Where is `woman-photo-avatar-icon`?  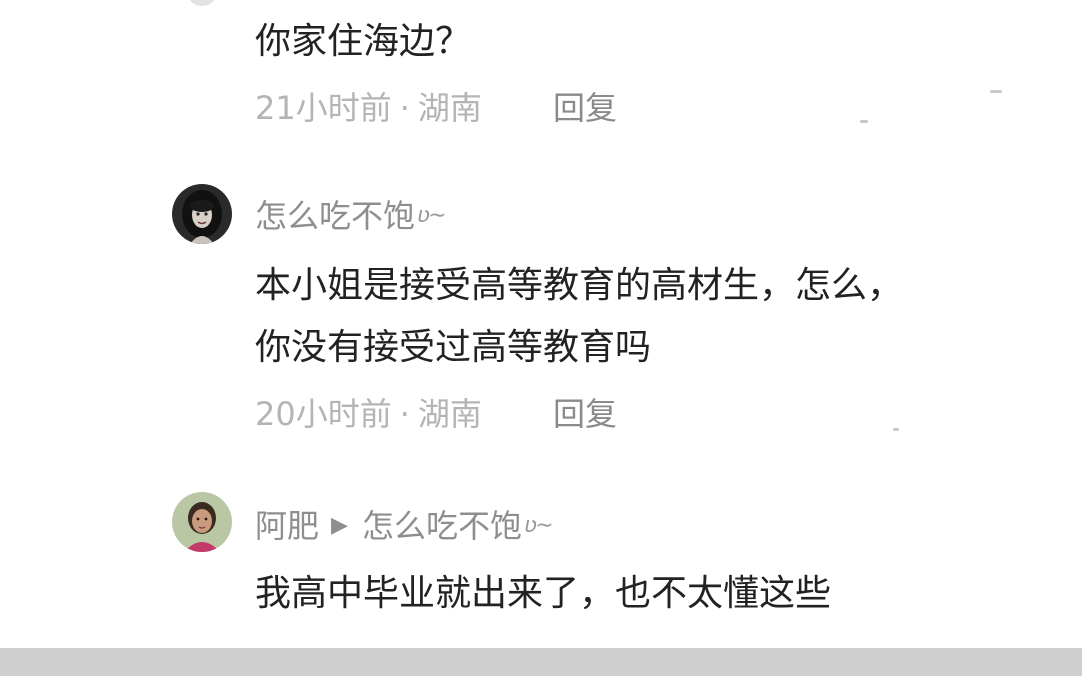 woman-photo-avatar-icon is located at coordinates (202, 522).